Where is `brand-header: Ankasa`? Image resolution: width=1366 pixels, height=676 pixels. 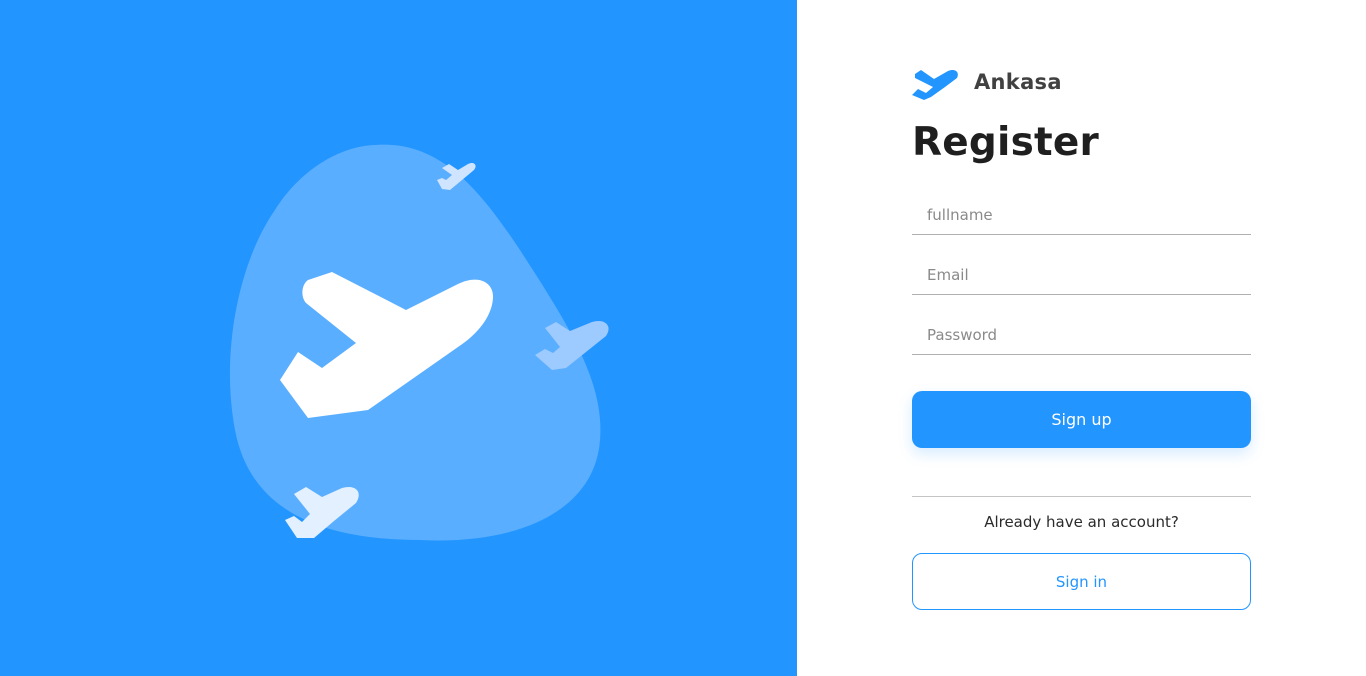 brand-header: Ankasa is located at coordinates (987, 82).